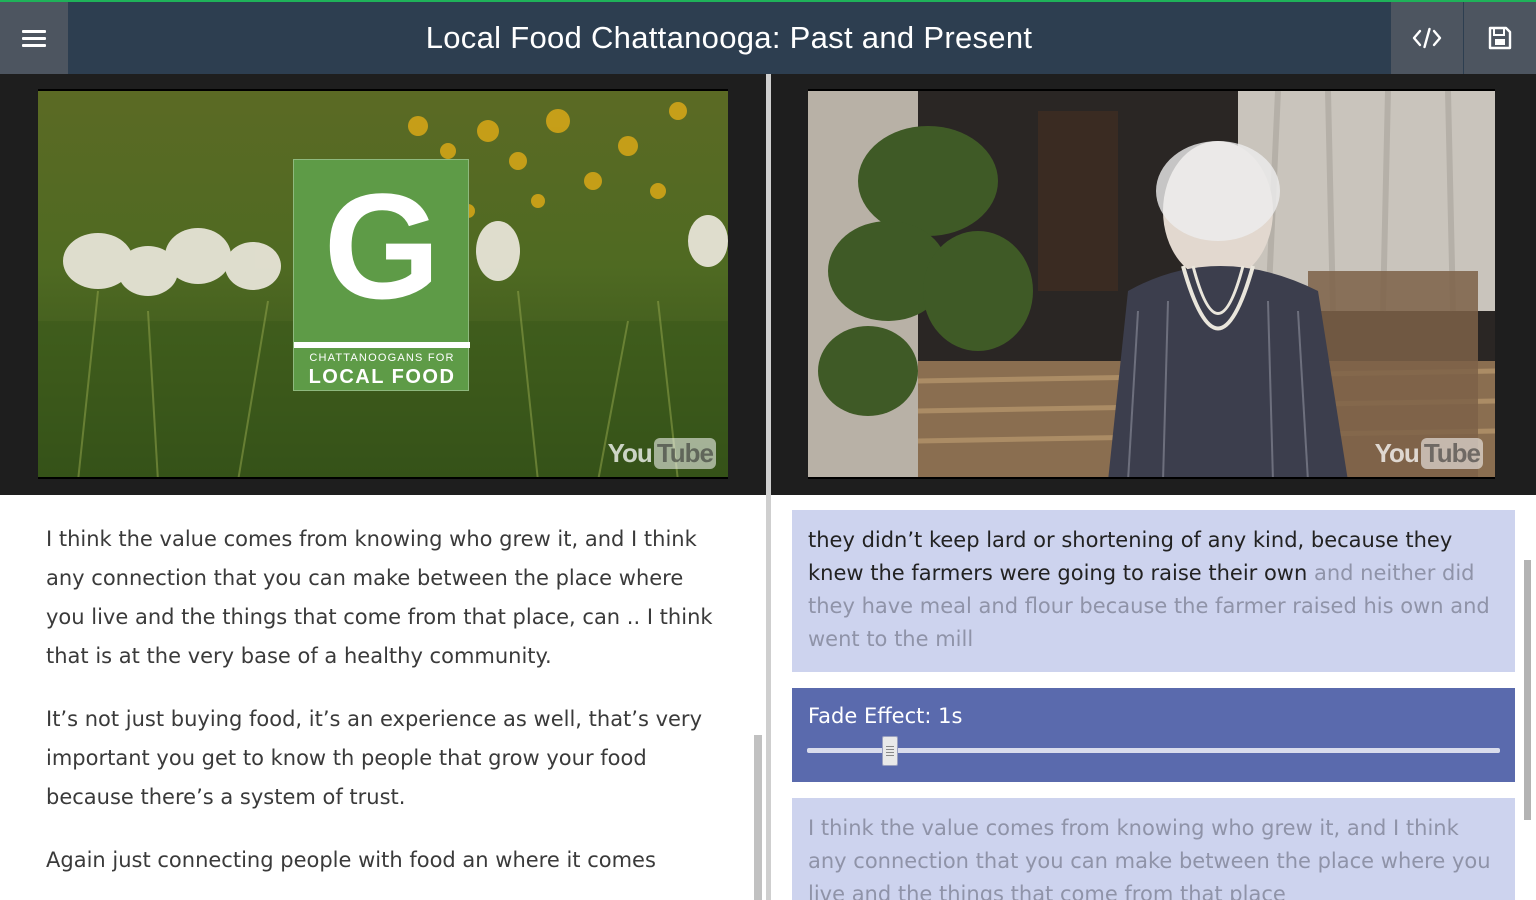  I want to click on save-button, so click(1500, 38).